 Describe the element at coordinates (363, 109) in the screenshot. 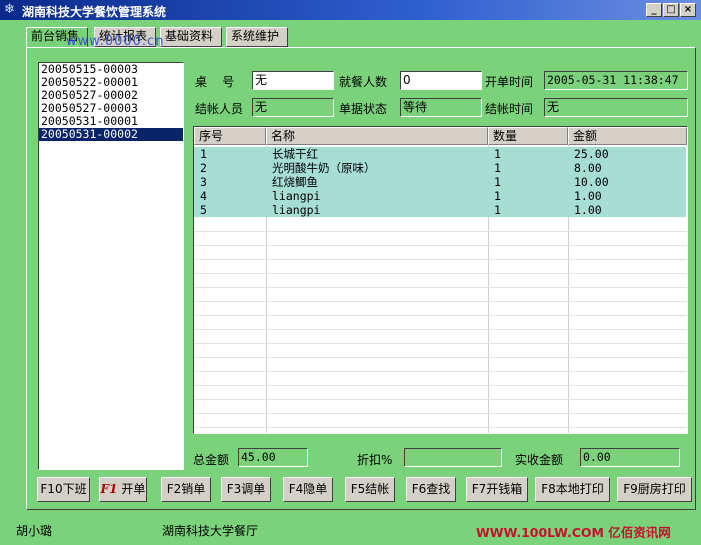

I see `status-label: 单据状态` at that location.